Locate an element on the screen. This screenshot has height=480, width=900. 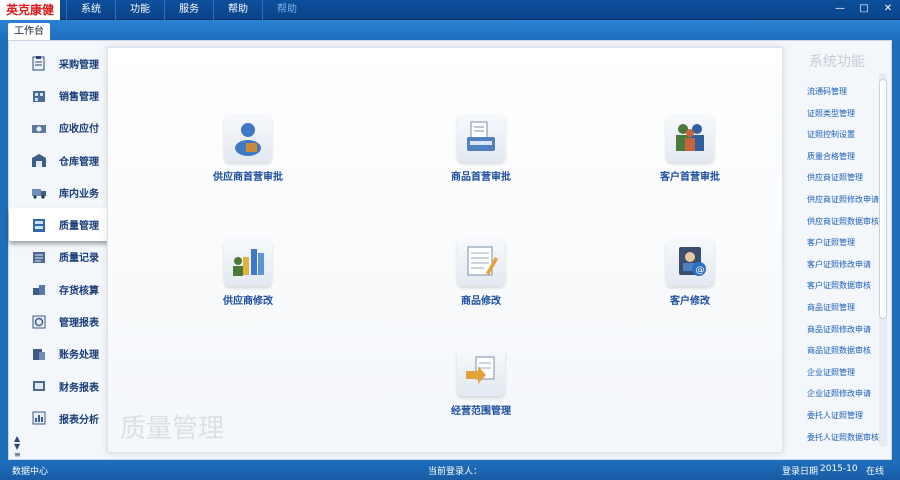
tile-label: 商品修改 is located at coordinates (481, 301).